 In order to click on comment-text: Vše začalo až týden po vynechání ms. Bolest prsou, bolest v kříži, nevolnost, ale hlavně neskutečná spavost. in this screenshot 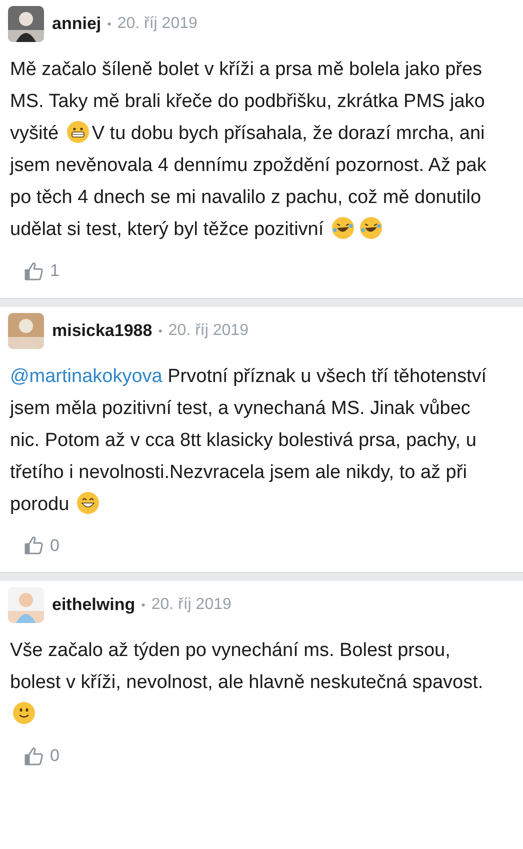, I will do `click(255, 683)`.